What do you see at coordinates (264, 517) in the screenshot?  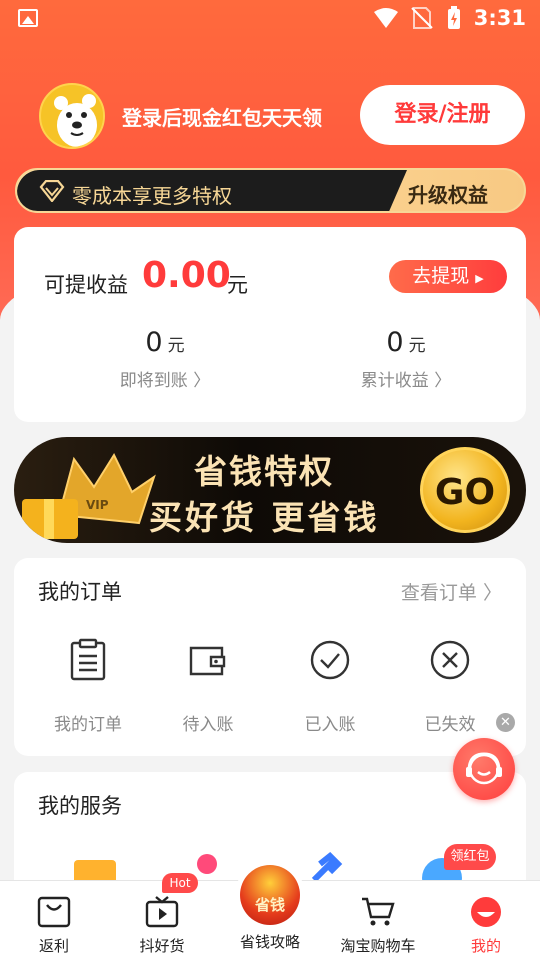 I see `banner-subtitle: 买好货 更省钱` at bounding box center [264, 517].